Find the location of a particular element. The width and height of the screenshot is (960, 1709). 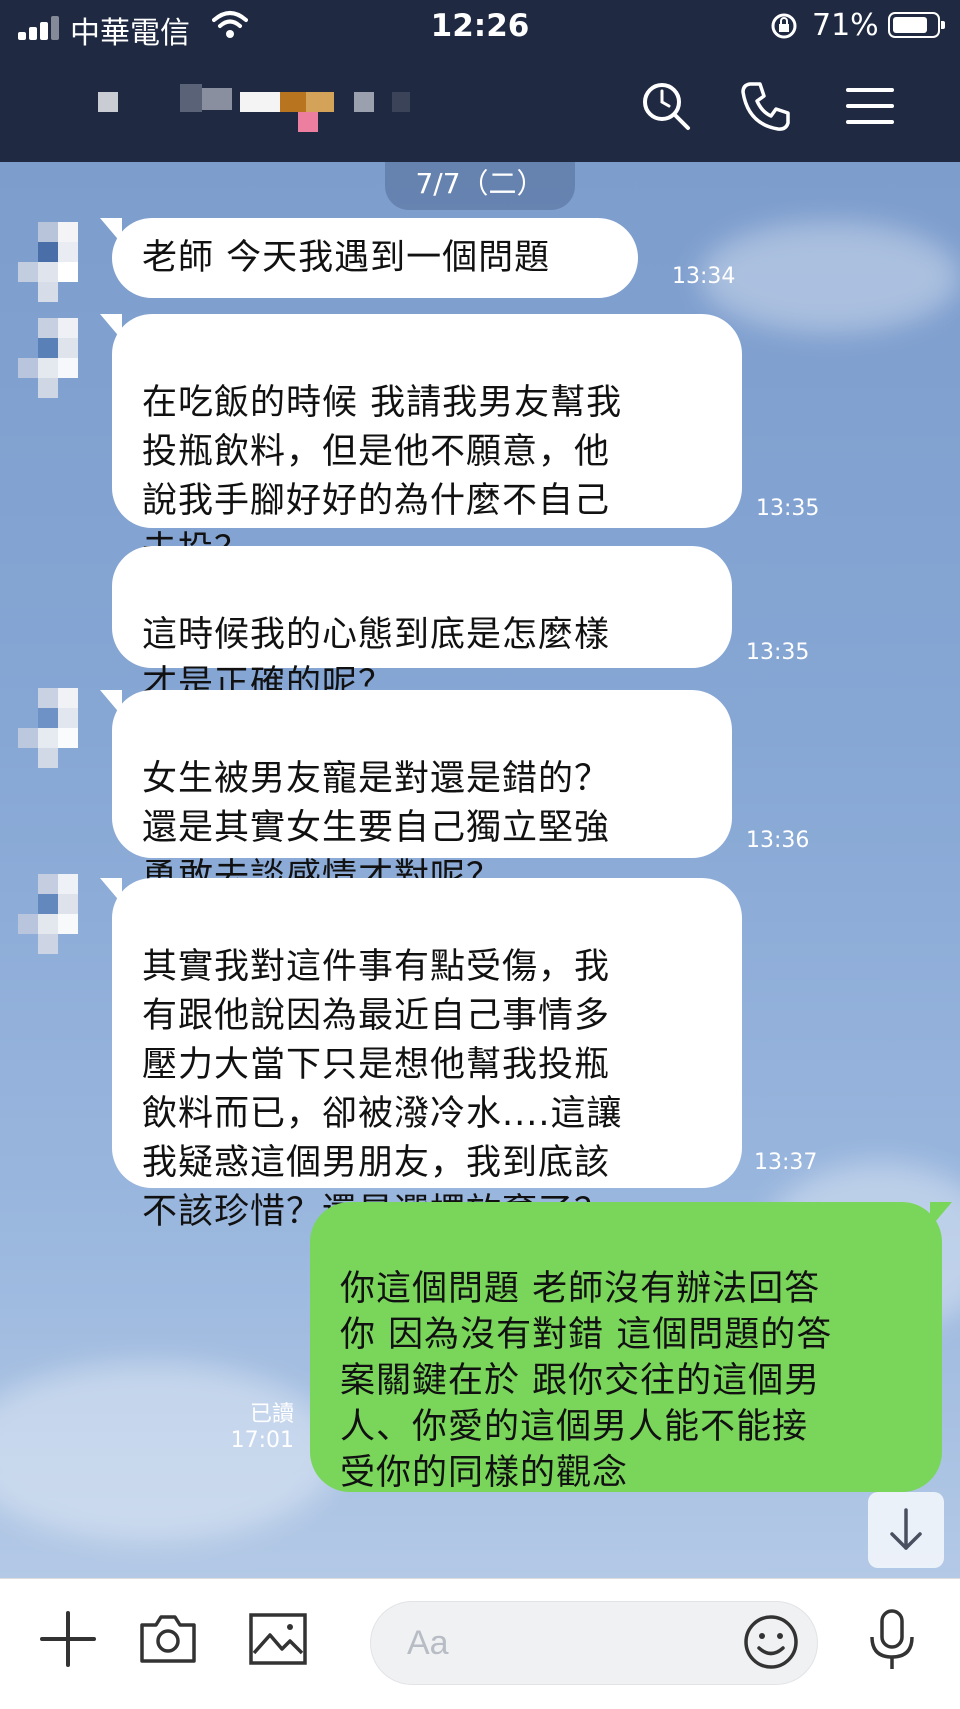

microphone-icon is located at coordinates (892, 1639).